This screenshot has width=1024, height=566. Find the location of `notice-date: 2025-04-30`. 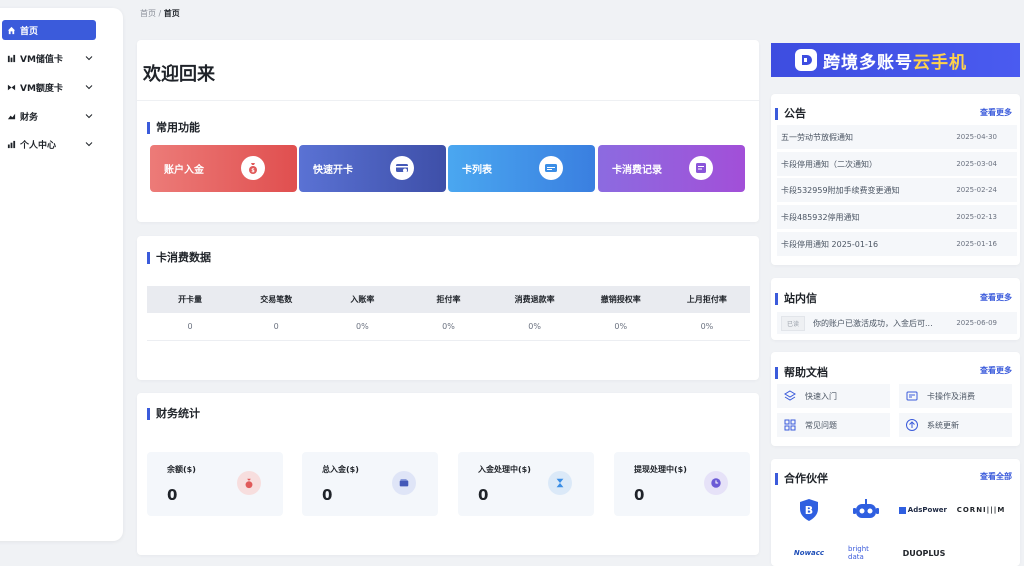

notice-date: 2025-04-30 is located at coordinates (976, 137).